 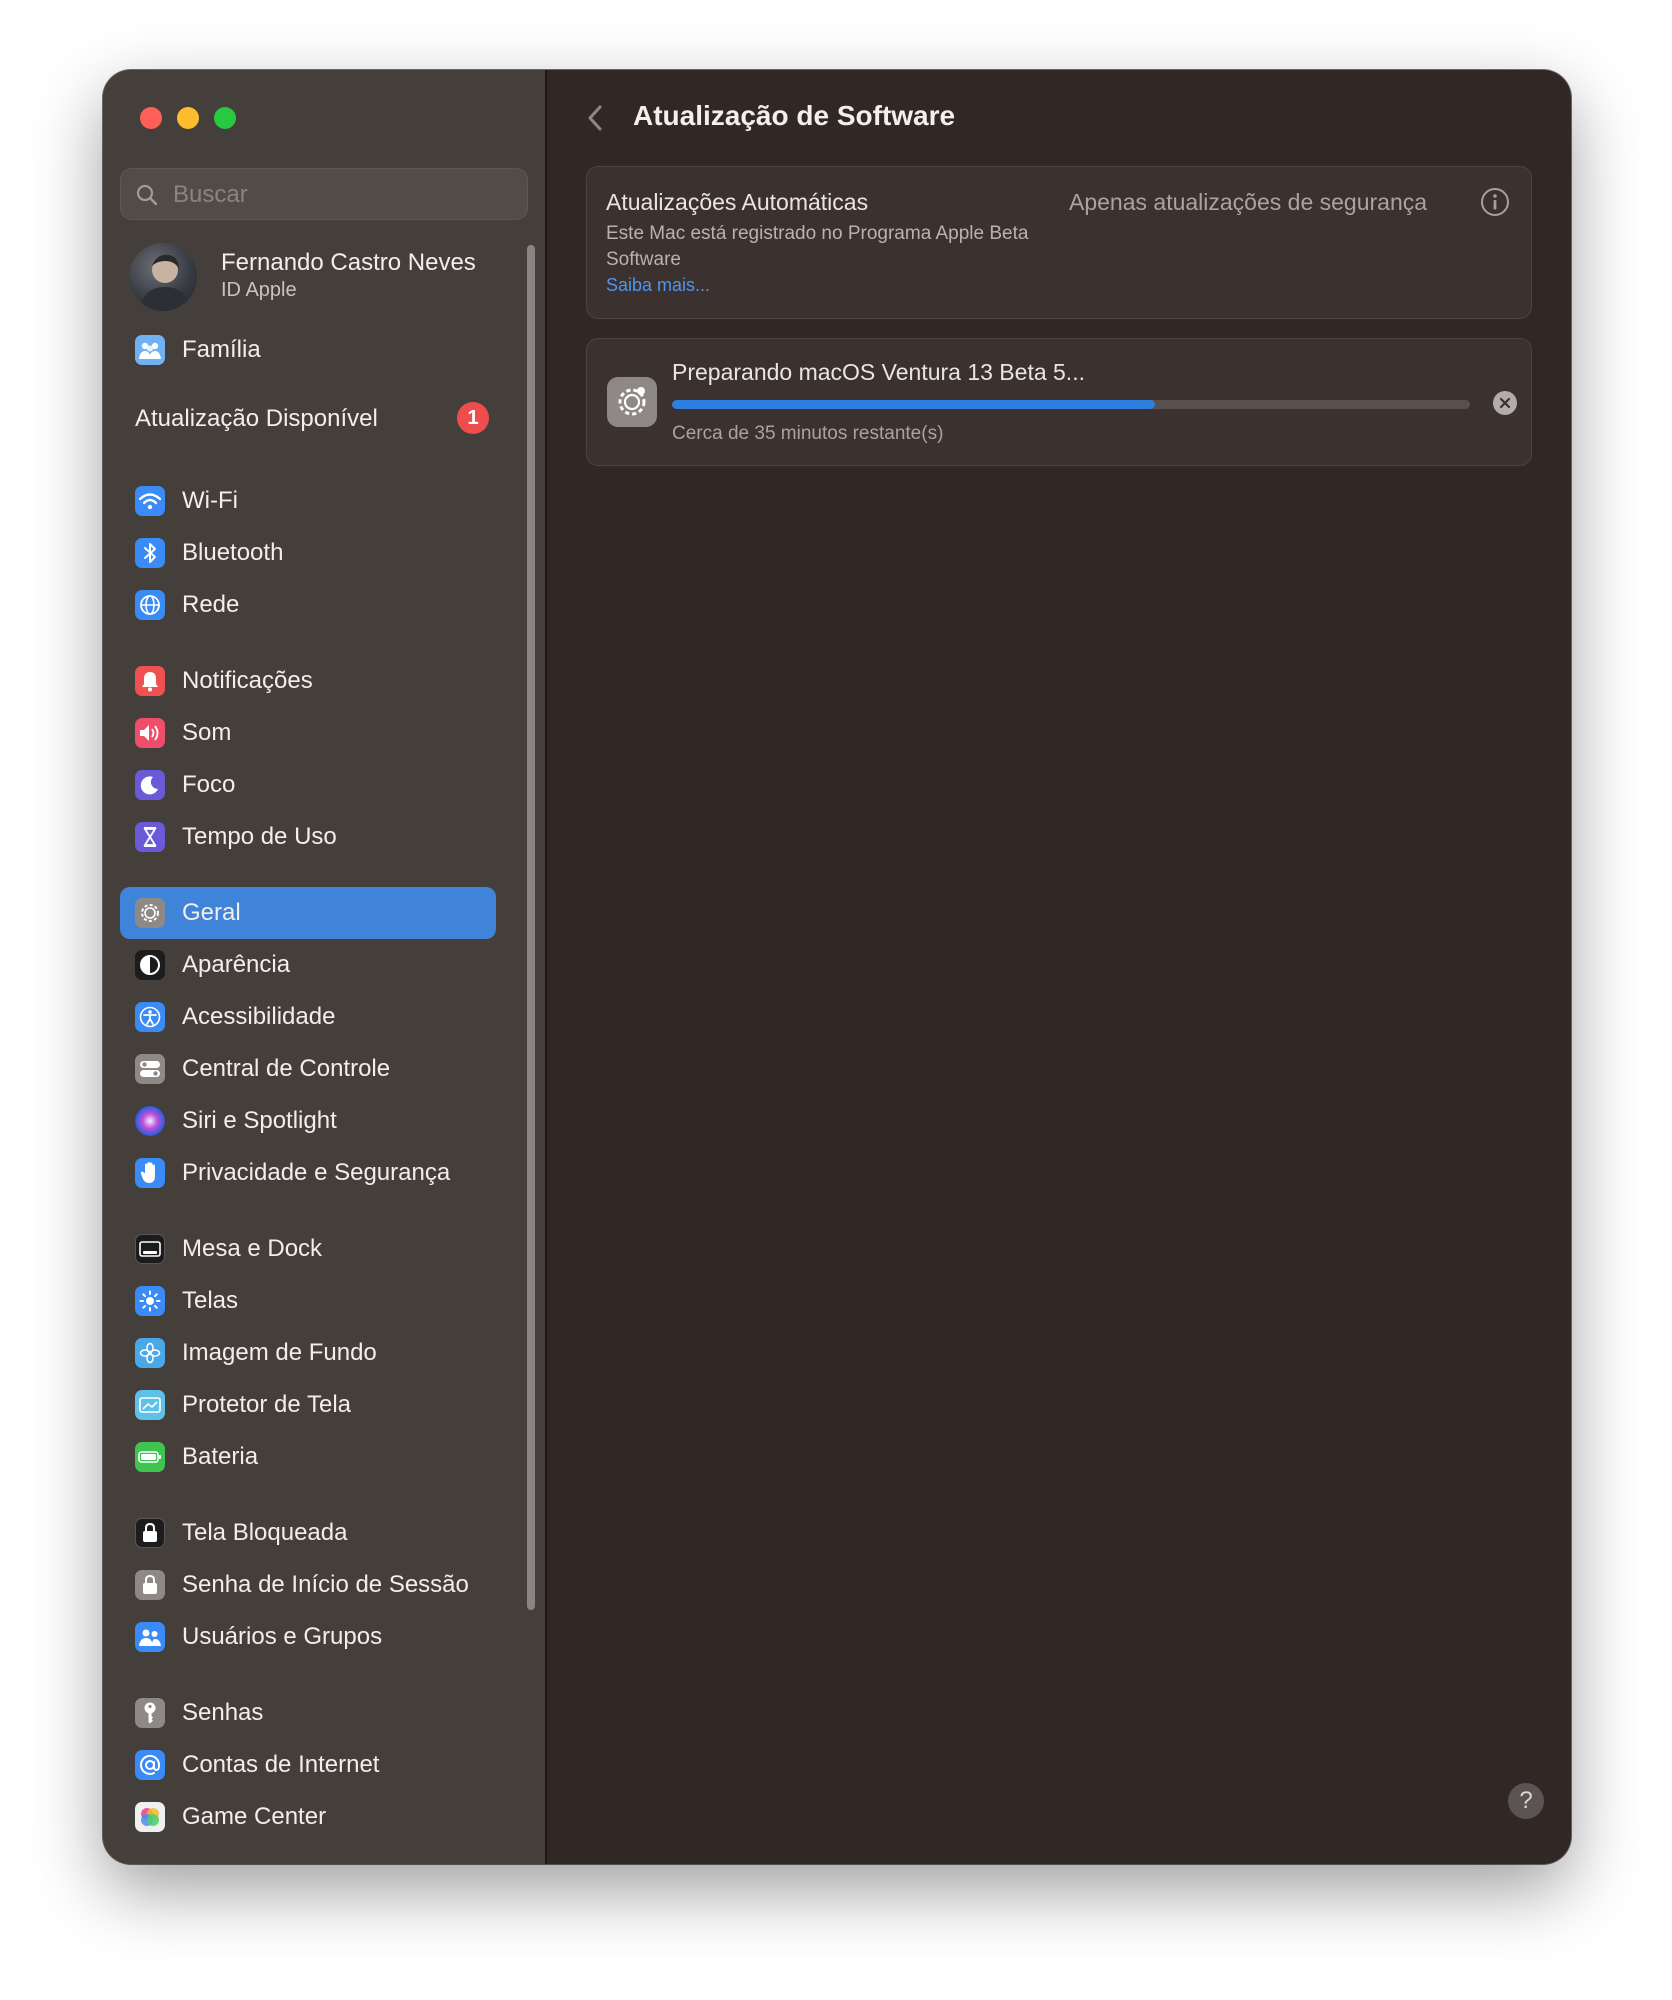 I want to click on sidebar-item-label: Geral, so click(x=211, y=912).